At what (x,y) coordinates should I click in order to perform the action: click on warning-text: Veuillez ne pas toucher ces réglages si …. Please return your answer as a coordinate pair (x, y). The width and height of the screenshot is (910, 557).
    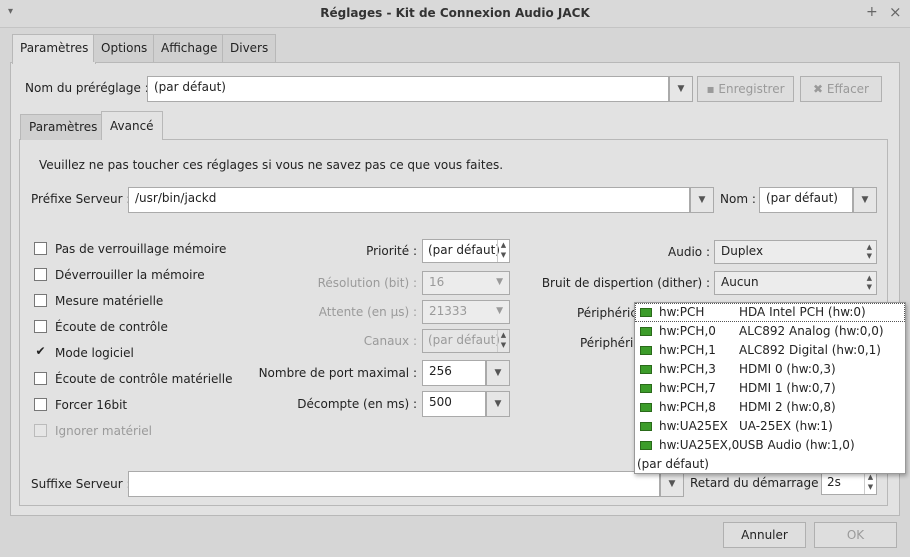
    Looking at the image, I should click on (271, 165).